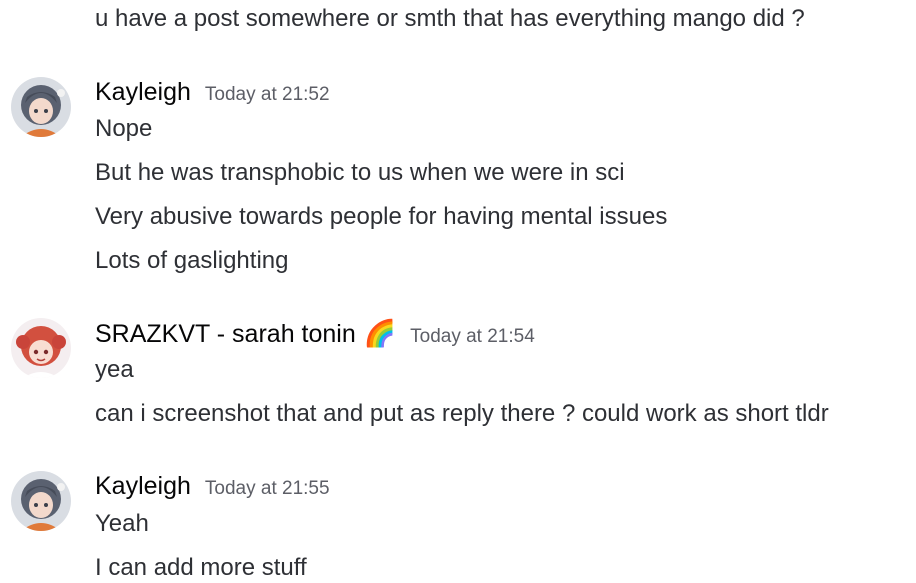  What do you see at coordinates (267, 95) in the screenshot?
I see `timestamp: Today at 21:52` at bounding box center [267, 95].